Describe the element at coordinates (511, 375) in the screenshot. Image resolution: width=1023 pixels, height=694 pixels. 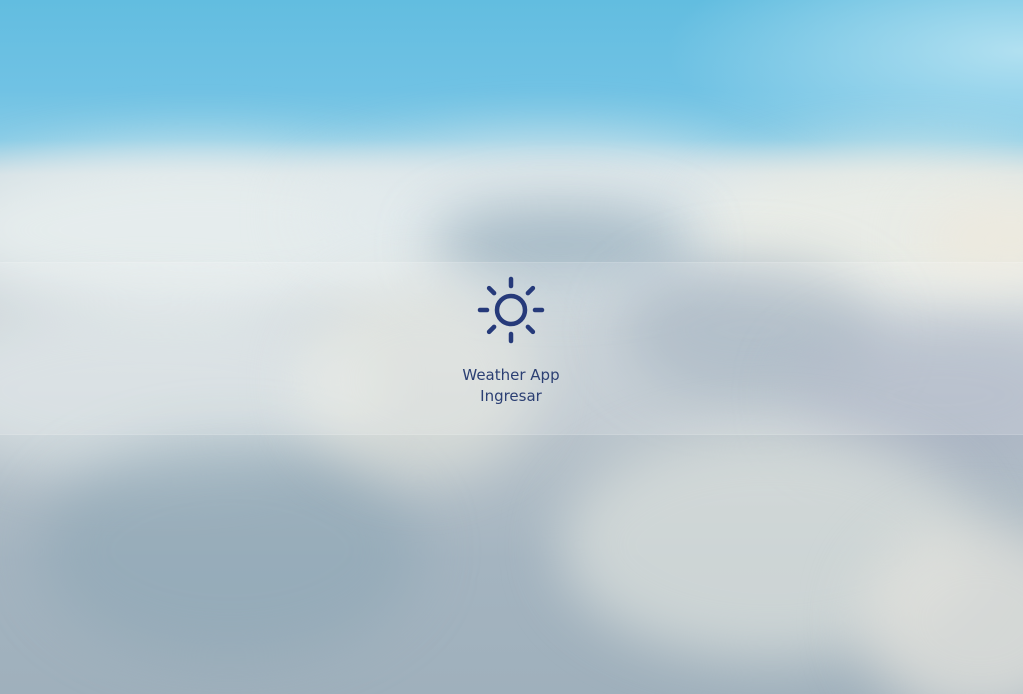
I see `app-title: Weather App` at that location.